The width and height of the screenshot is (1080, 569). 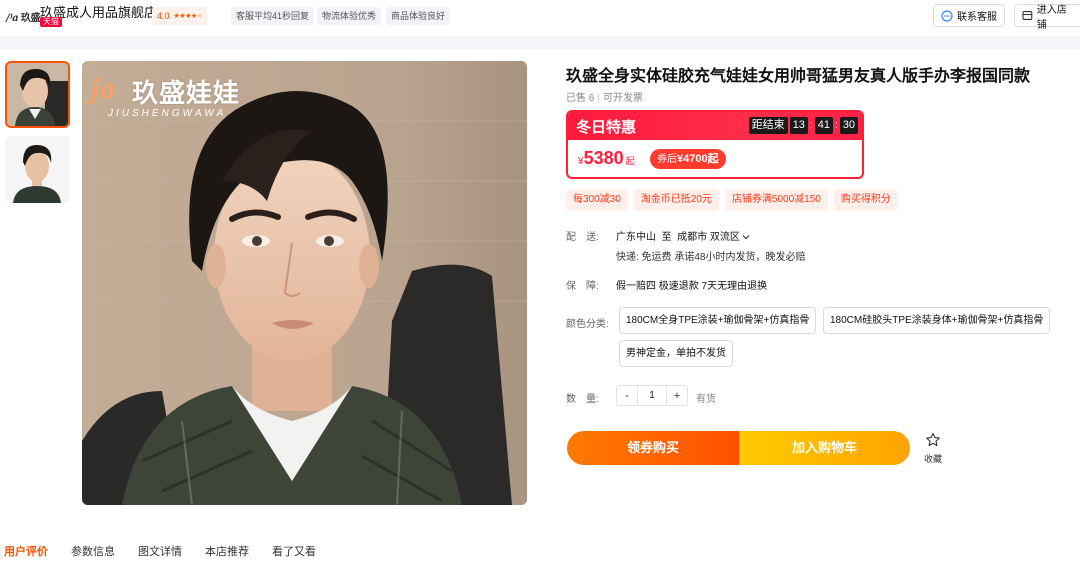 What do you see at coordinates (666, 237) in the screenshot?
I see `ship-to-word: 至` at bounding box center [666, 237].